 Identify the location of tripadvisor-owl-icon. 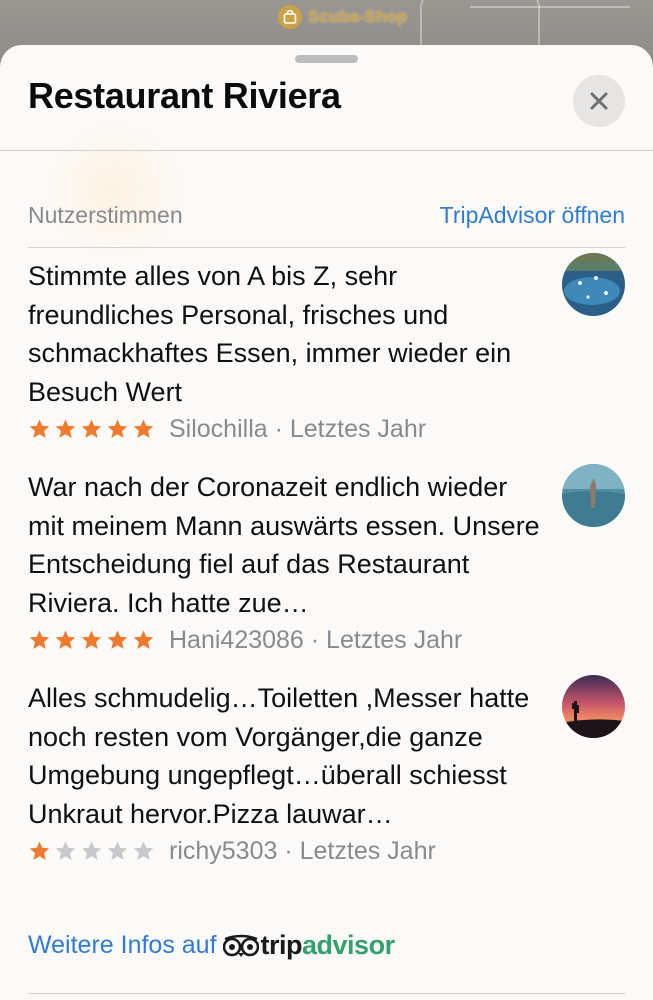
(240, 945).